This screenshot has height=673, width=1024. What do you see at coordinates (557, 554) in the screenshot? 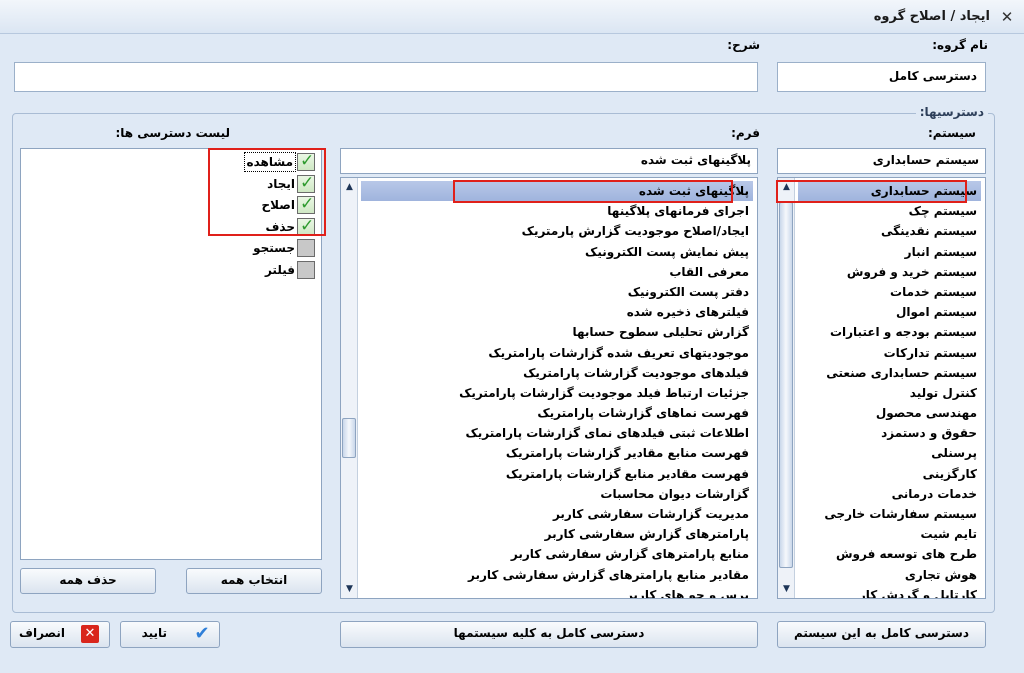
I see `form-list-item: منابع پارامترهای گزارش سفارشی کاربر` at bounding box center [557, 554].